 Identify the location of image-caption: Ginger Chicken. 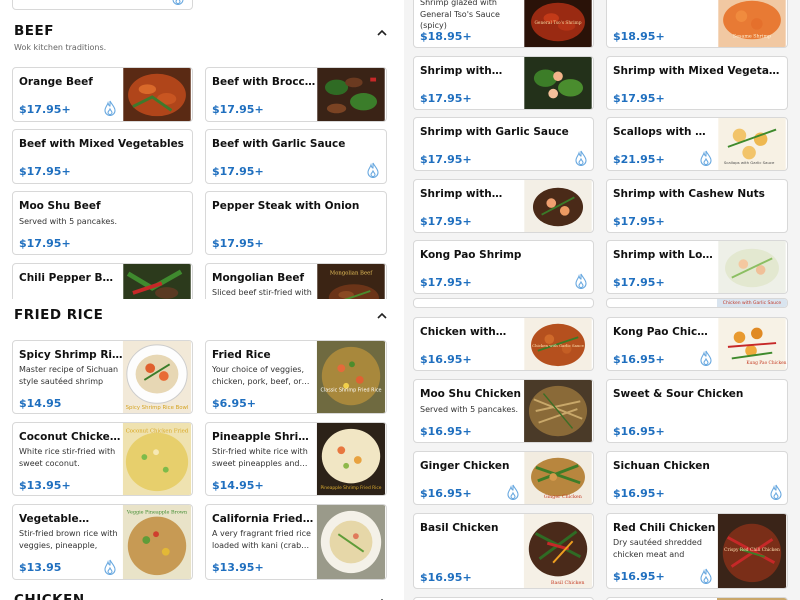
(563, 497).